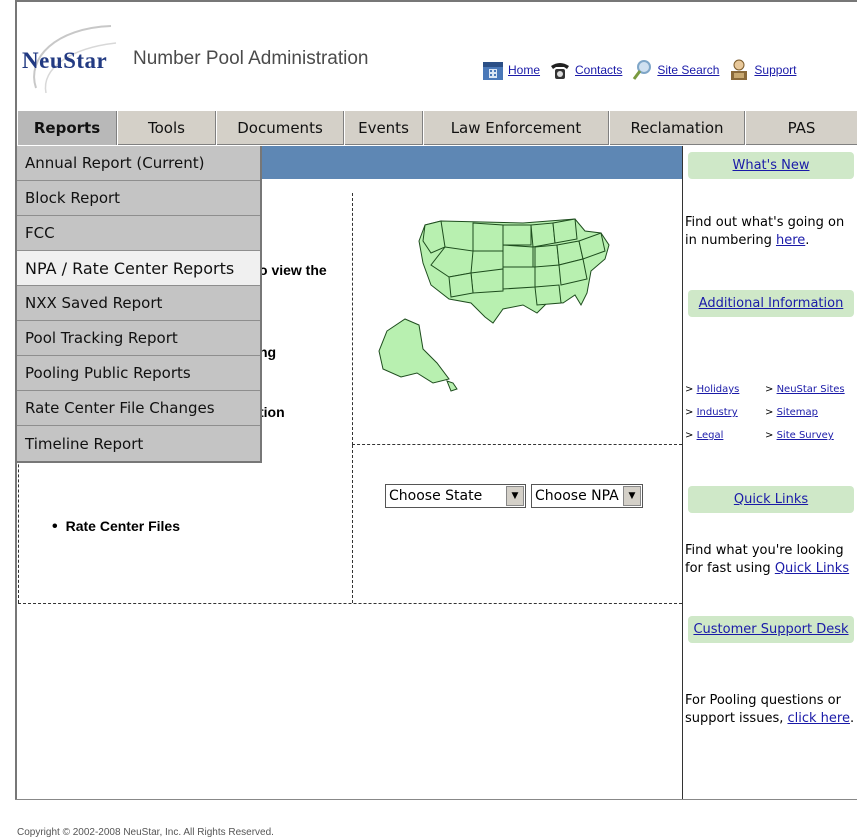 This screenshot has width=857, height=840. I want to click on content-divider, so click(350, 603).